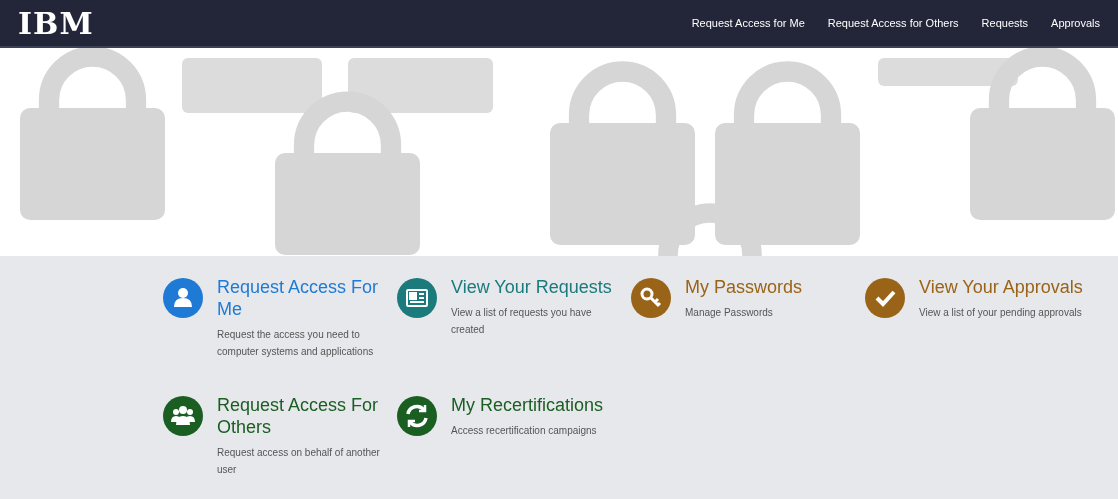 This screenshot has height=499, width=1118. I want to click on tile-title-link: My Recertifications, so click(533, 405).